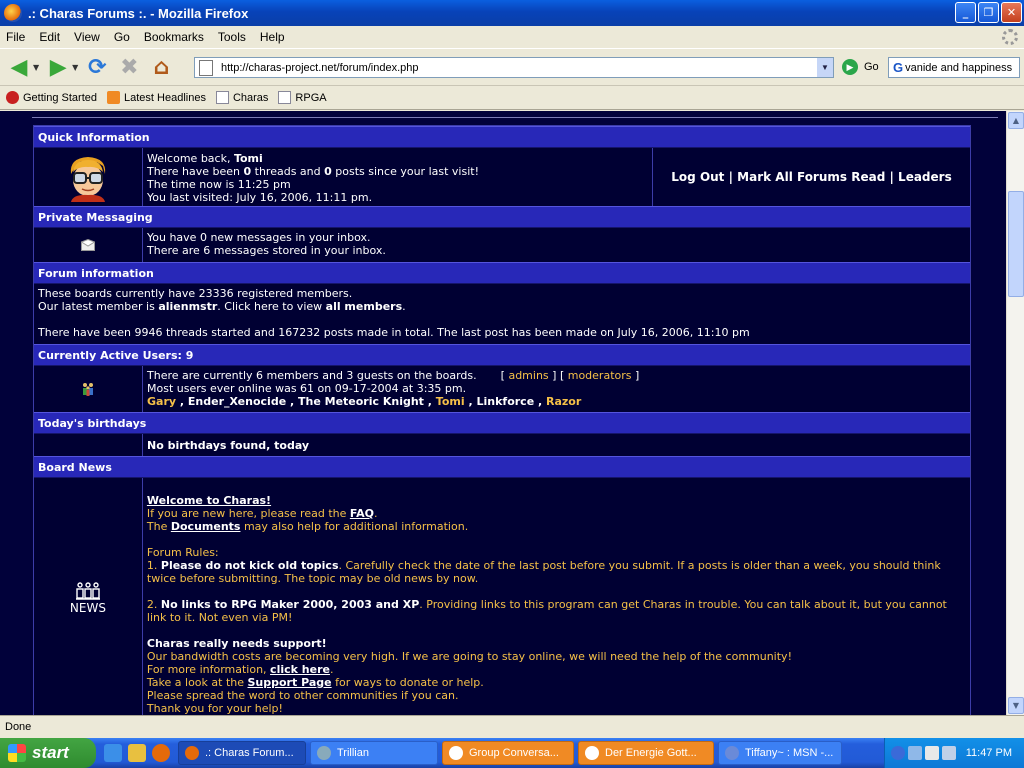 This screenshot has width=1024, height=768. Describe the element at coordinates (528, 375) in the screenshot. I see `admins-link: admins` at that location.